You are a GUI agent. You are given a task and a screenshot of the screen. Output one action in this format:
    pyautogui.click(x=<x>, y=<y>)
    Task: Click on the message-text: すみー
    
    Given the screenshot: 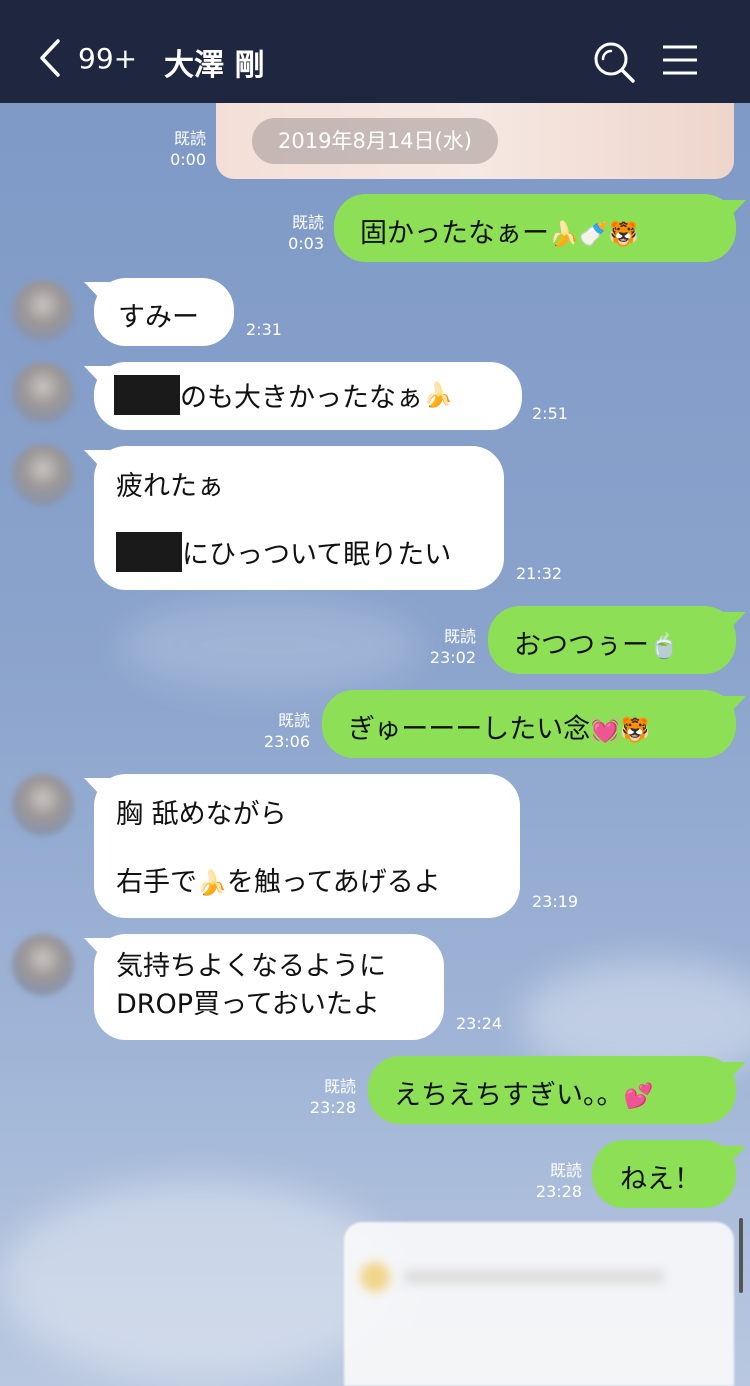 What is the action you would take?
    pyautogui.click(x=158, y=317)
    